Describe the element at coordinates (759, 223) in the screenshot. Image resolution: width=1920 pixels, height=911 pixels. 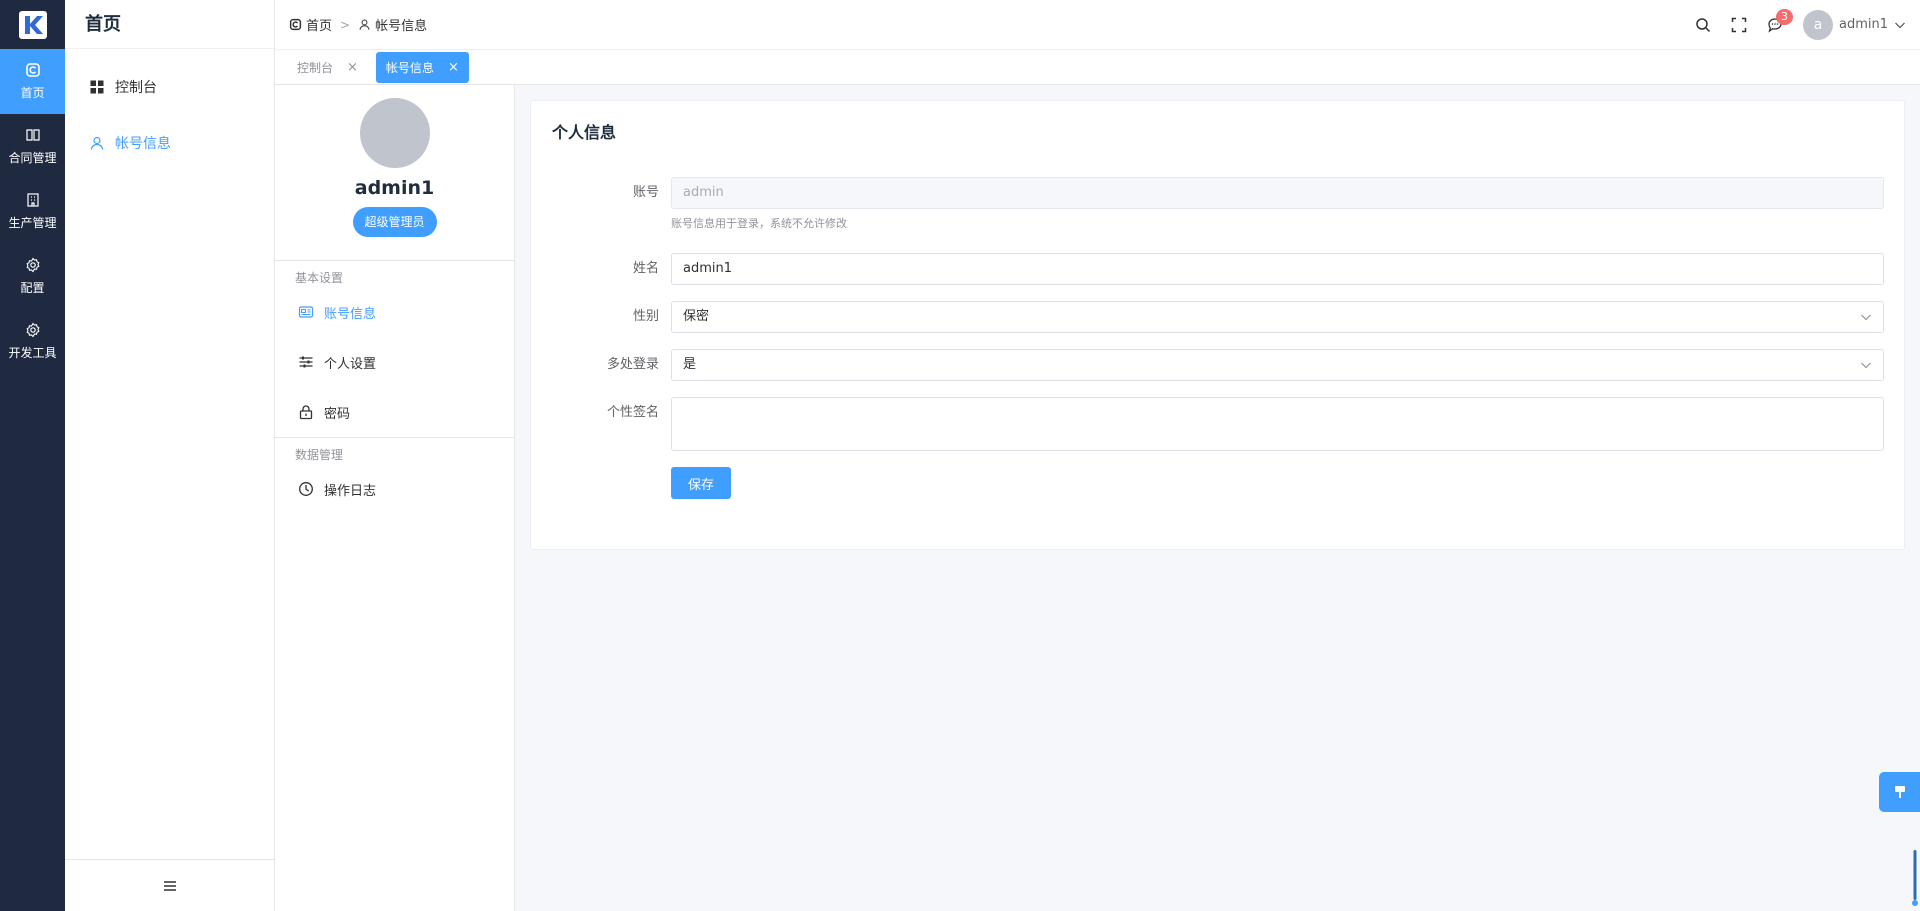
I see `account-hint: 账号信息用于登录，系统不允许修改` at that location.